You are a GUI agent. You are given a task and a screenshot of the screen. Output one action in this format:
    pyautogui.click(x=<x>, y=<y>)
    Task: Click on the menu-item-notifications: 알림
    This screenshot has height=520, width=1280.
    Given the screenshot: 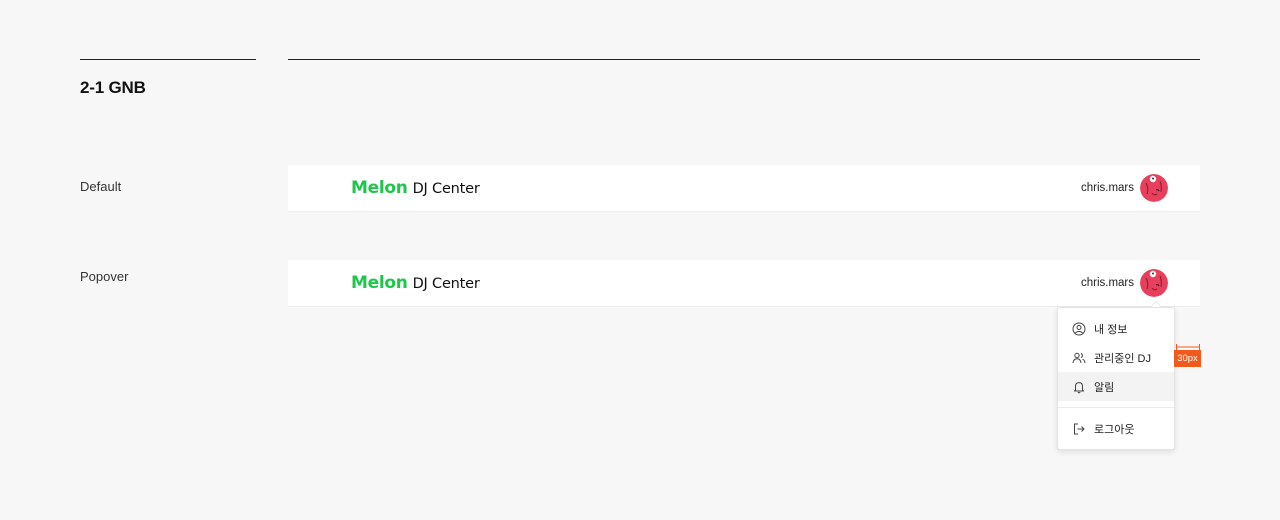 What is the action you would take?
    pyautogui.click(x=1116, y=386)
    